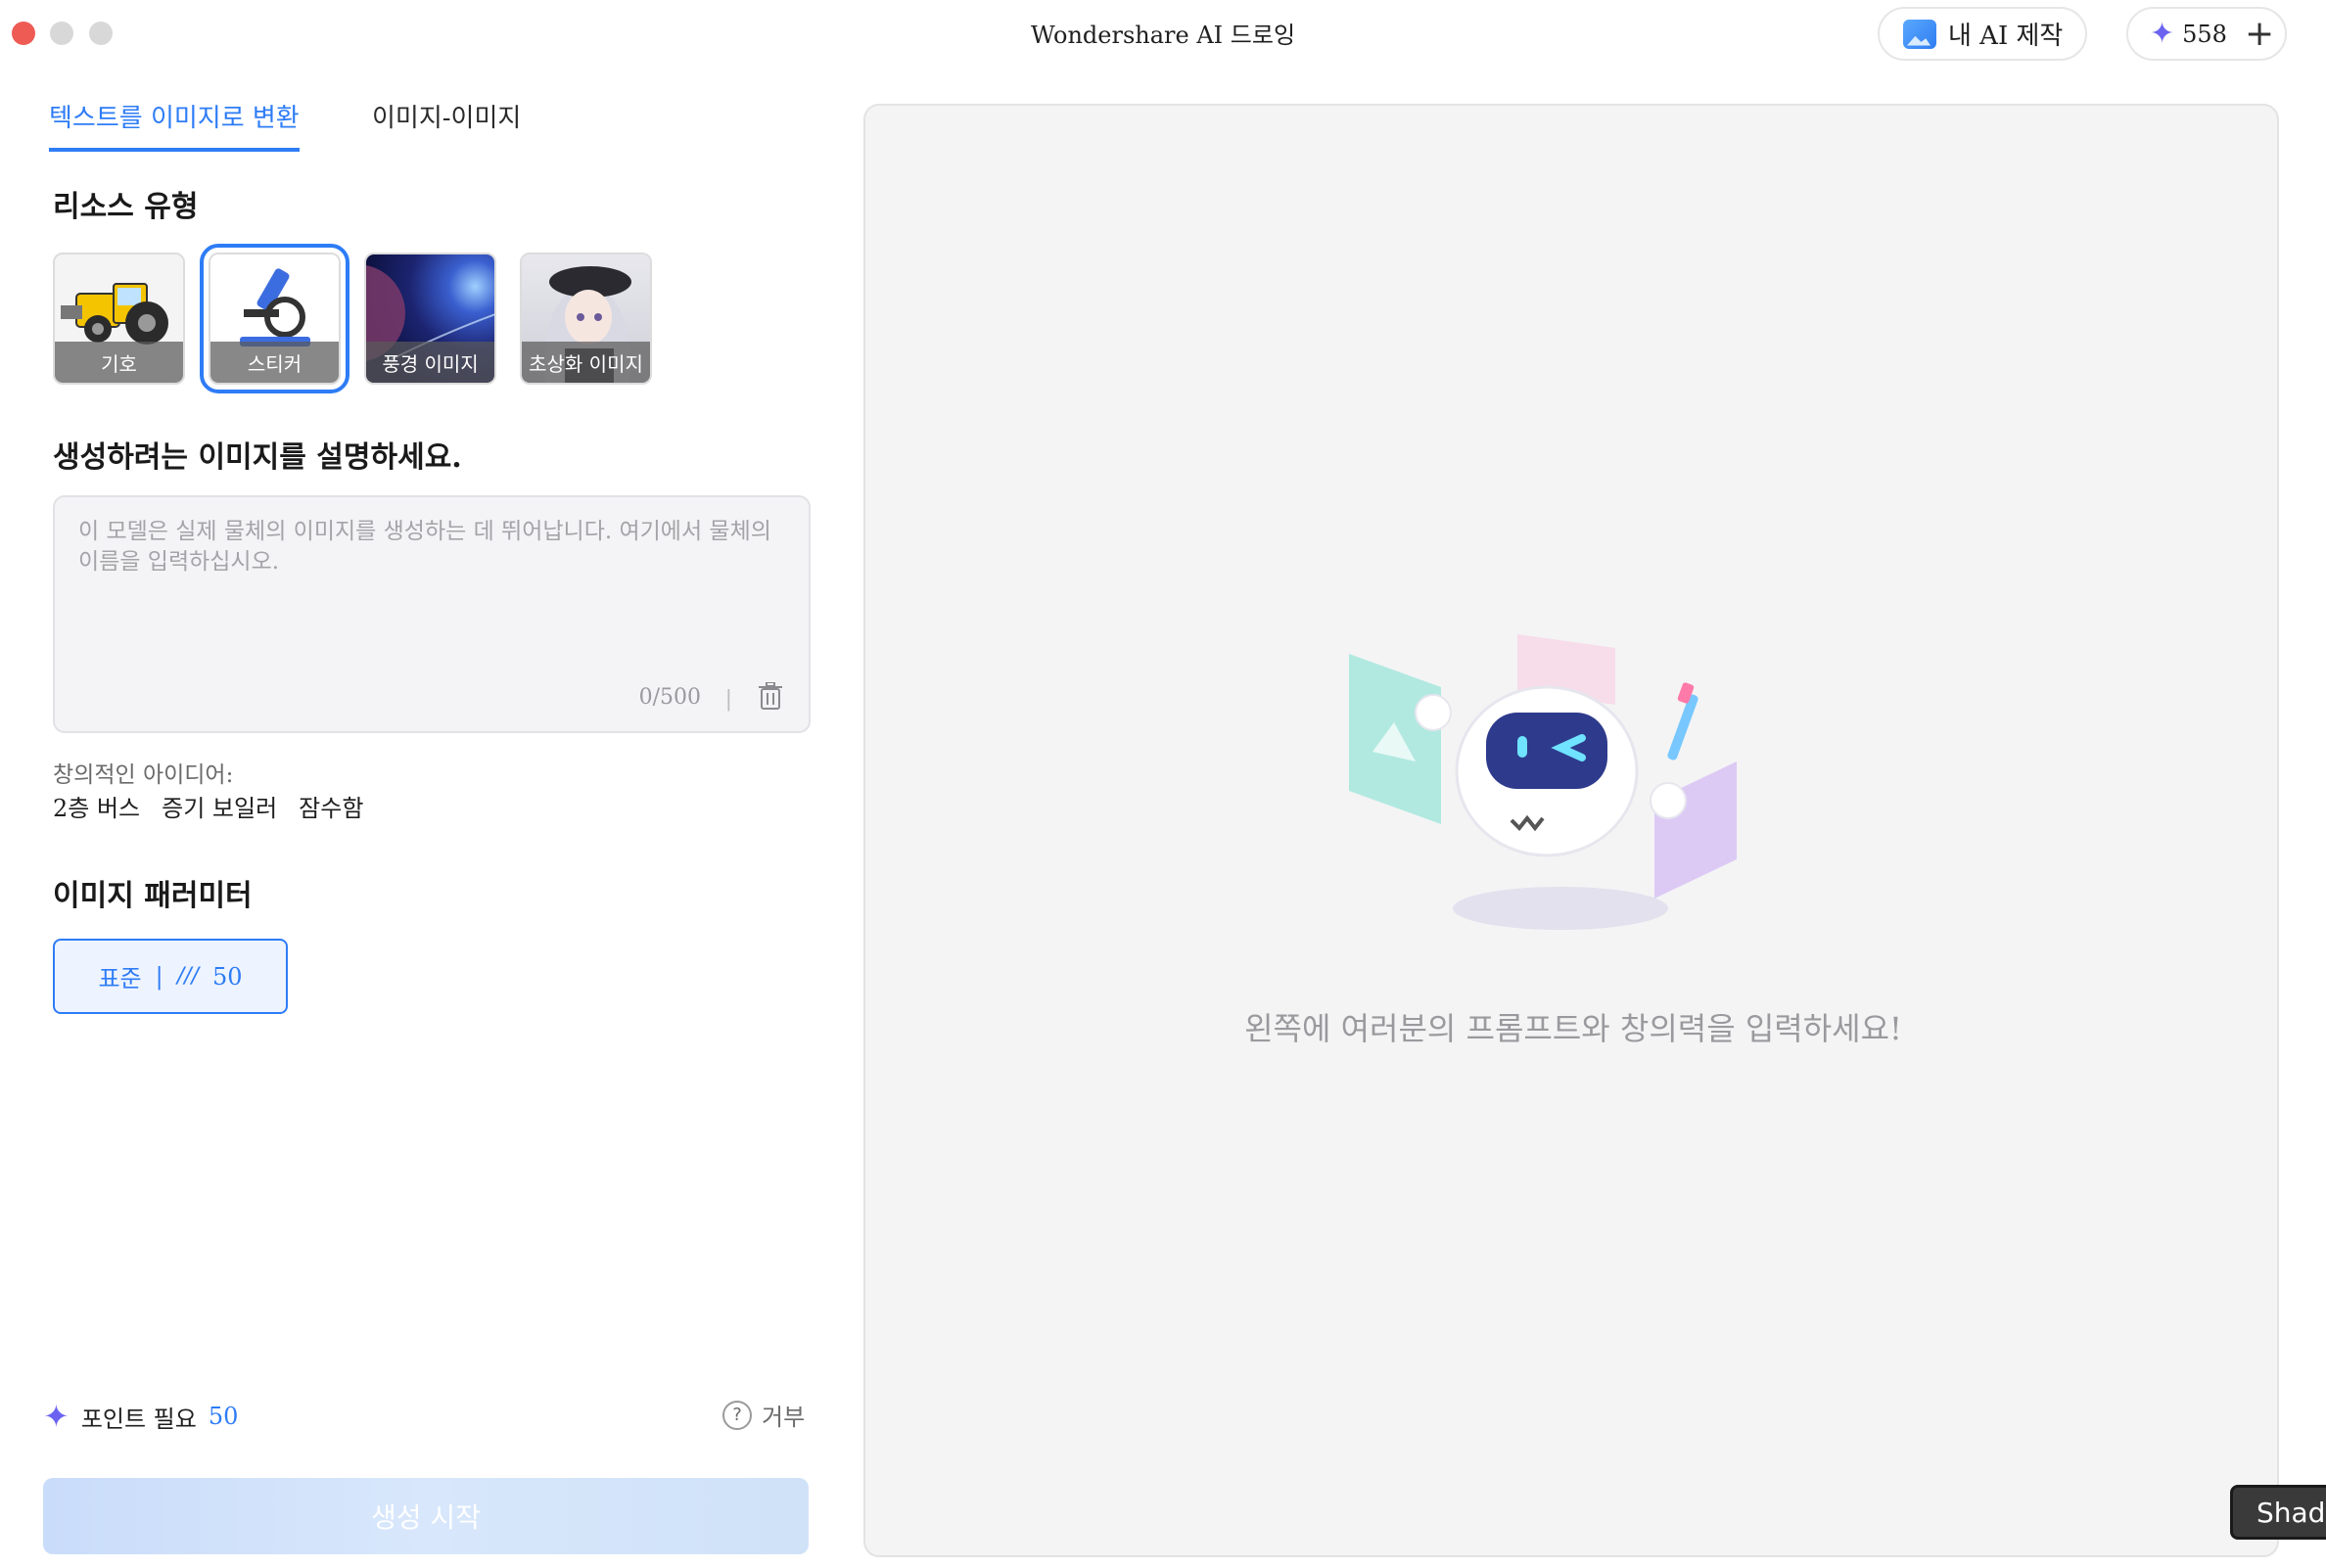 The image size is (2326, 1568). Describe the element at coordinates (331, 806) in the screenshot. I see `idea-item: 잠수함` at that location.